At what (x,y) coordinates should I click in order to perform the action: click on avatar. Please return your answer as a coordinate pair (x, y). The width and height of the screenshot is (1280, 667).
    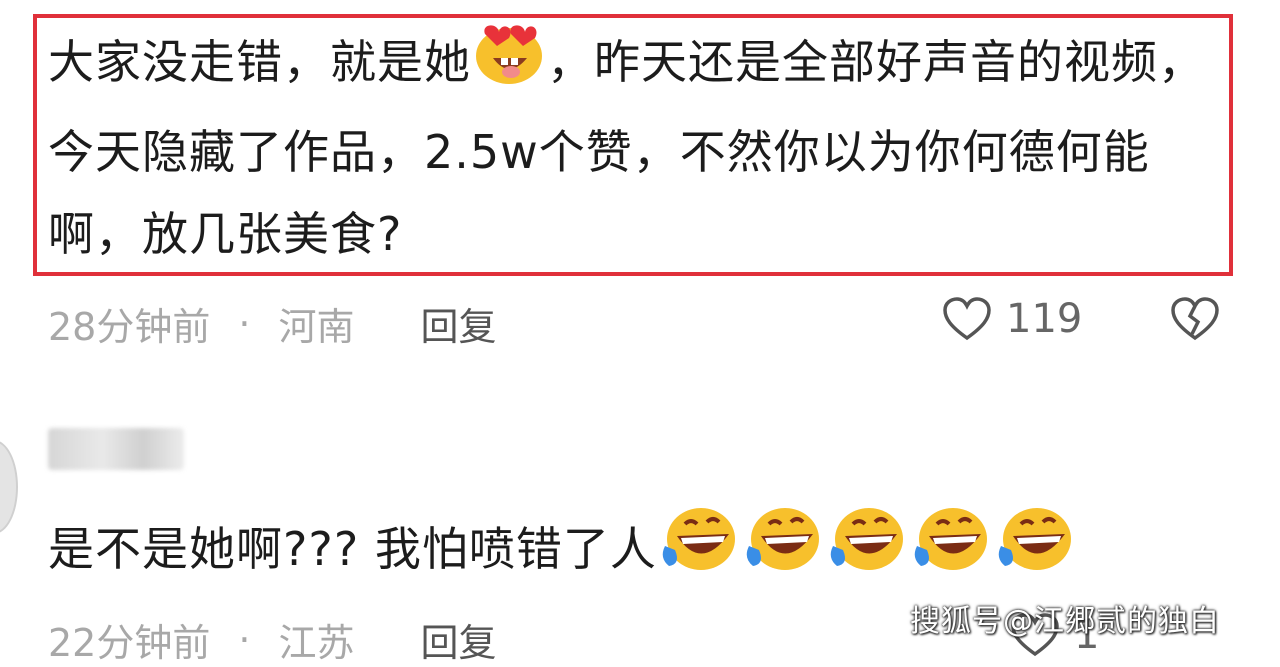
    Looking at the image, I should click on (9, 487).